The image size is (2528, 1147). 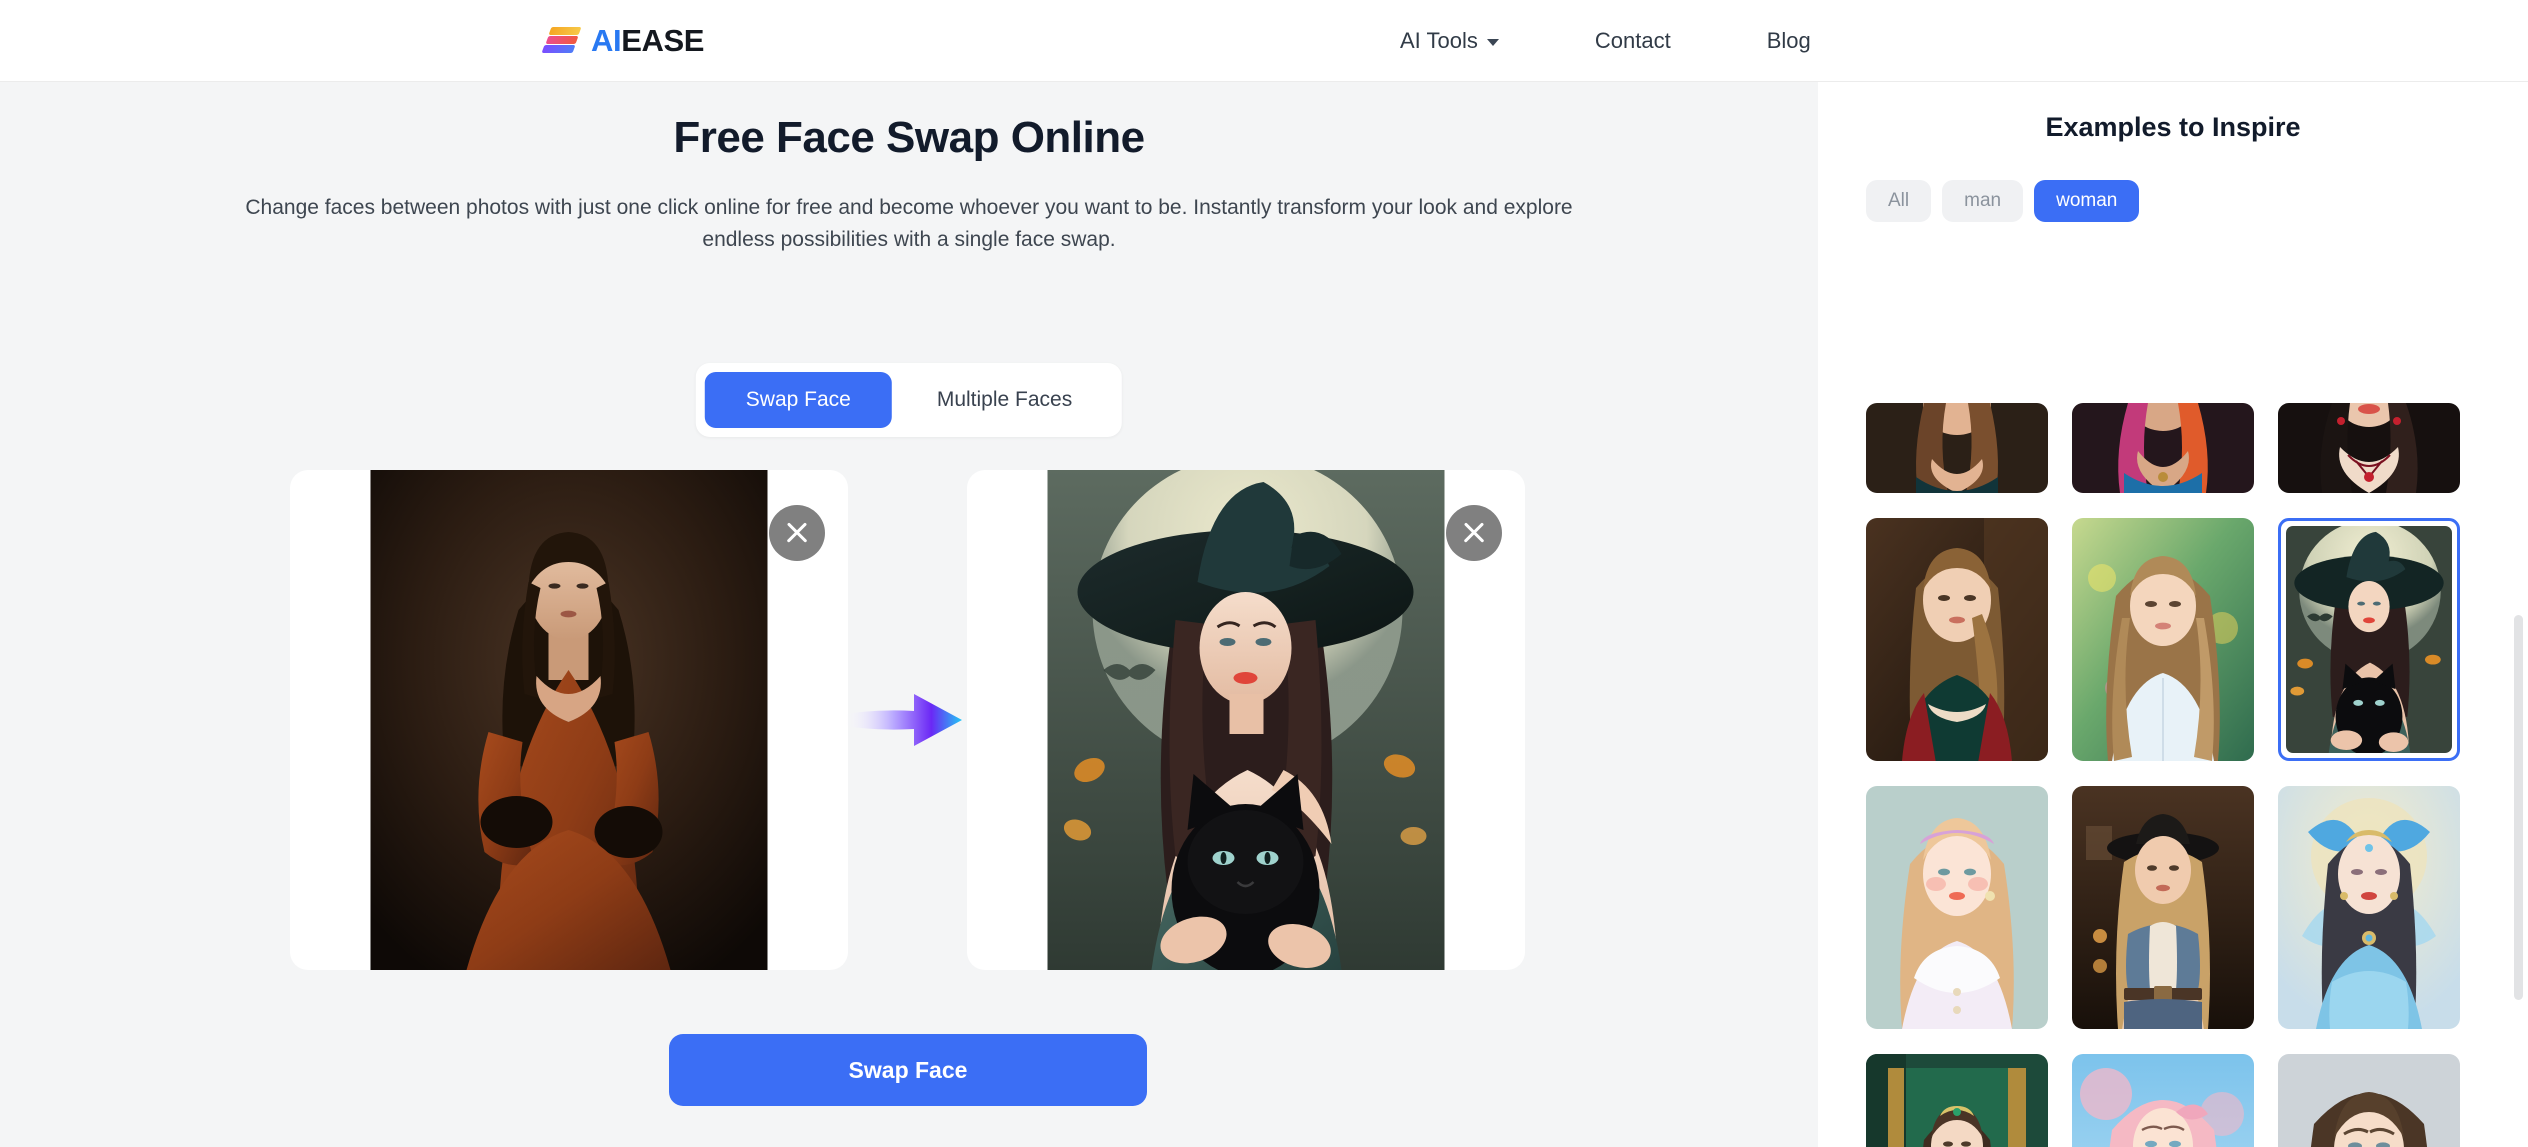 What do you see at coordinates (2518, 807) in the screenshot?
I see `examples-scrollbar` at bounding box center [2518, 807].